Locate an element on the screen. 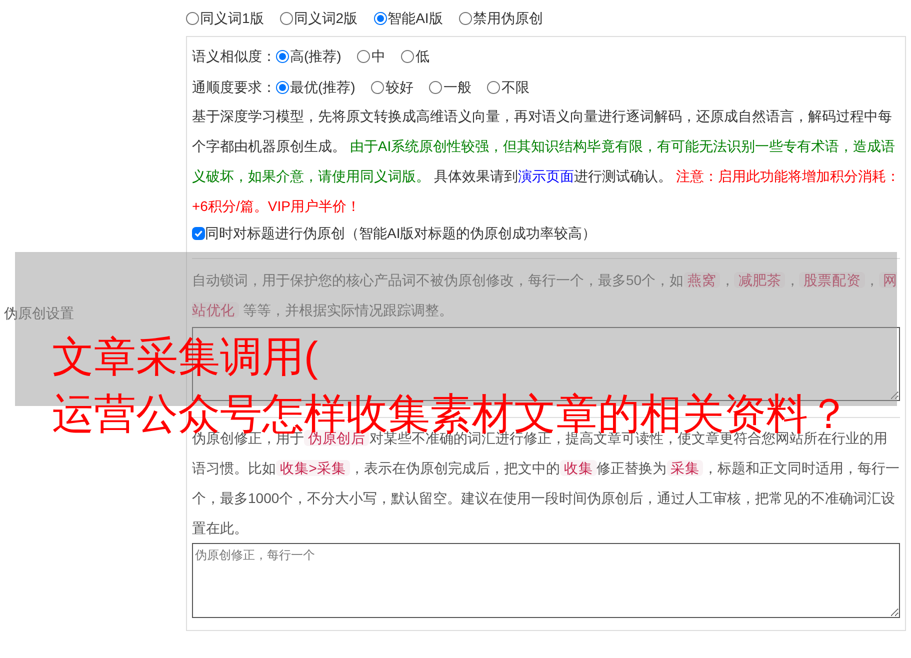  radio-option: 禁用伪原创 is located at coordinates (500, 18).